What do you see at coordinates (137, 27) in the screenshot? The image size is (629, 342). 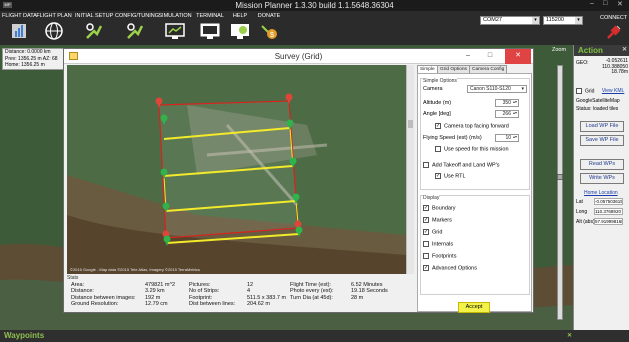 I see `config-tuning-button: CONFIG/TUNING` at bounding box center [137, 27].